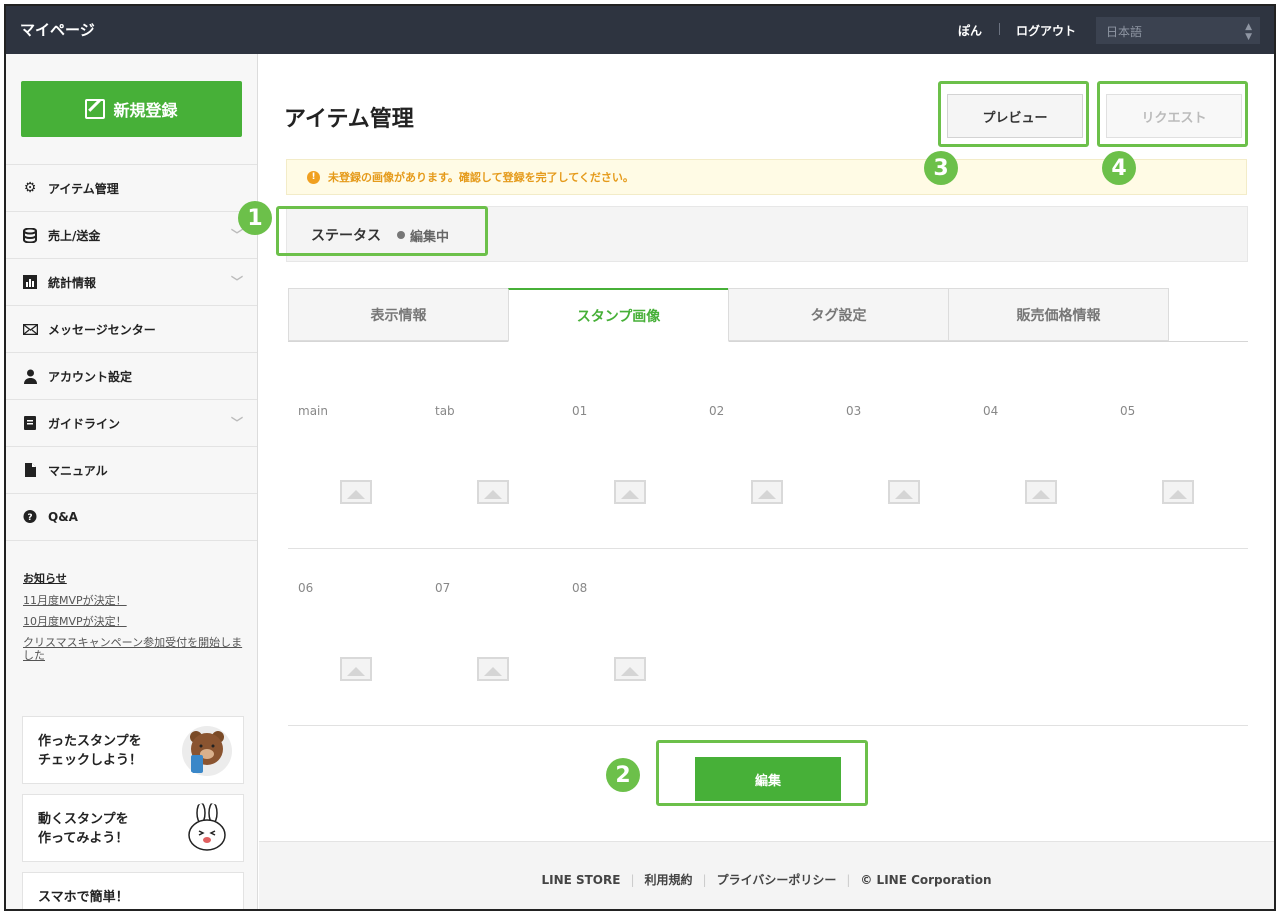 This screenshot has height=915, width=1280. I want to click on new-registration-button: 新規登録, so click(131, 109).